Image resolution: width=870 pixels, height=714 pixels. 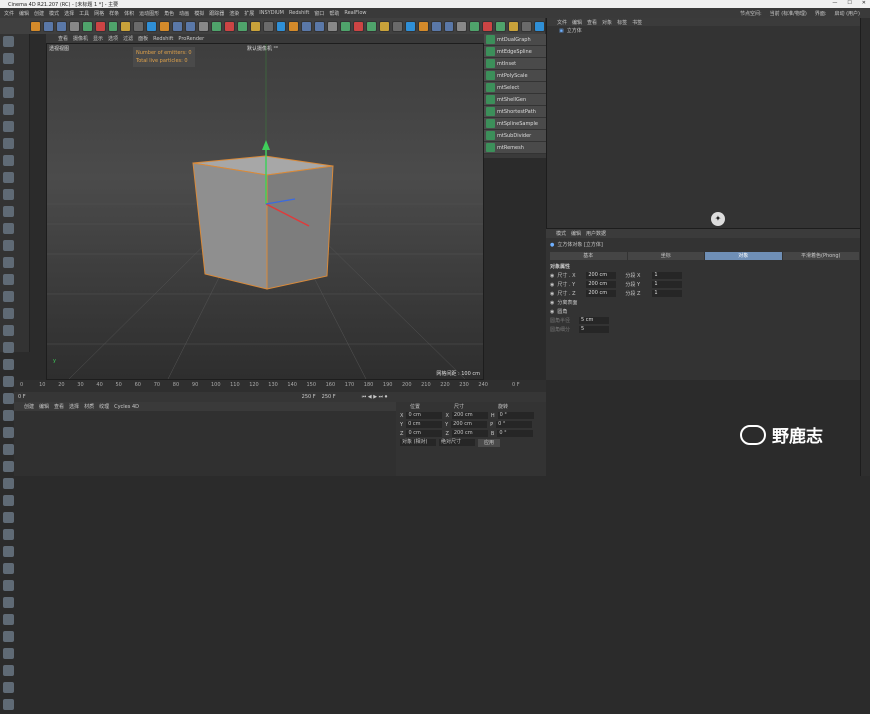 What do you see at coordinates (191, 39) in the screenshot?
I see `viewport-menu-item: ProRender` at bounding box center [191, 39].